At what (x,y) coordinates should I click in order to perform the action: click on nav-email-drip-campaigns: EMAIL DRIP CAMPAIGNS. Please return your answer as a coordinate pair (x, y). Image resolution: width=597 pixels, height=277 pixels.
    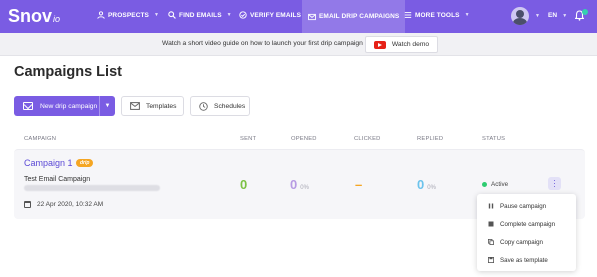
    Looking at the image, I should click on (354, 16).